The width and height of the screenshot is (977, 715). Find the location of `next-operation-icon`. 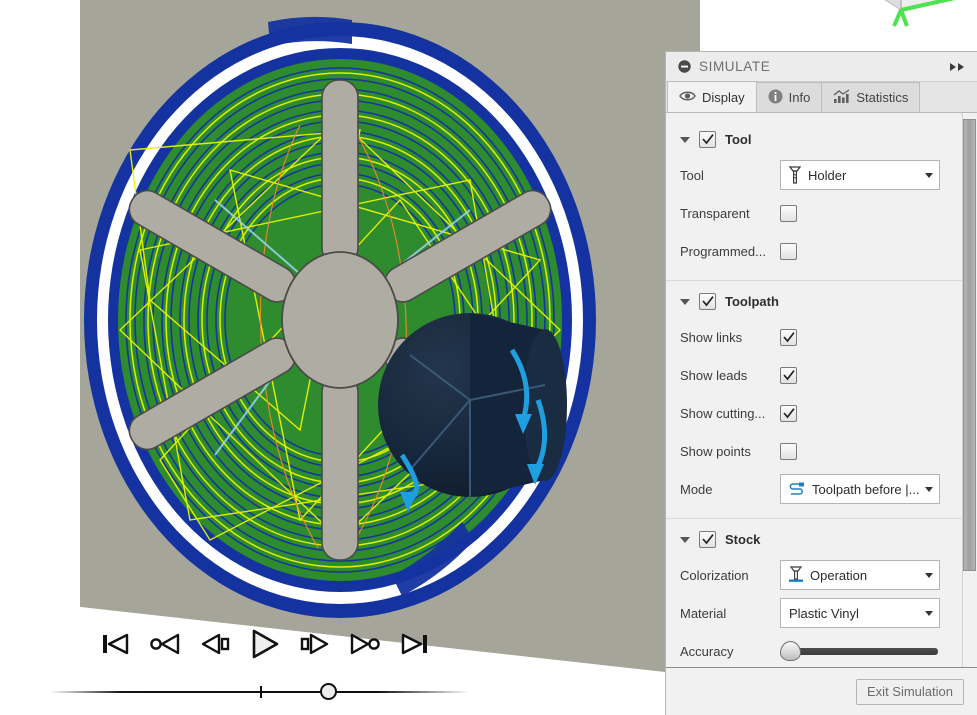

next-operation-icon is located at coordinates (365, 644).